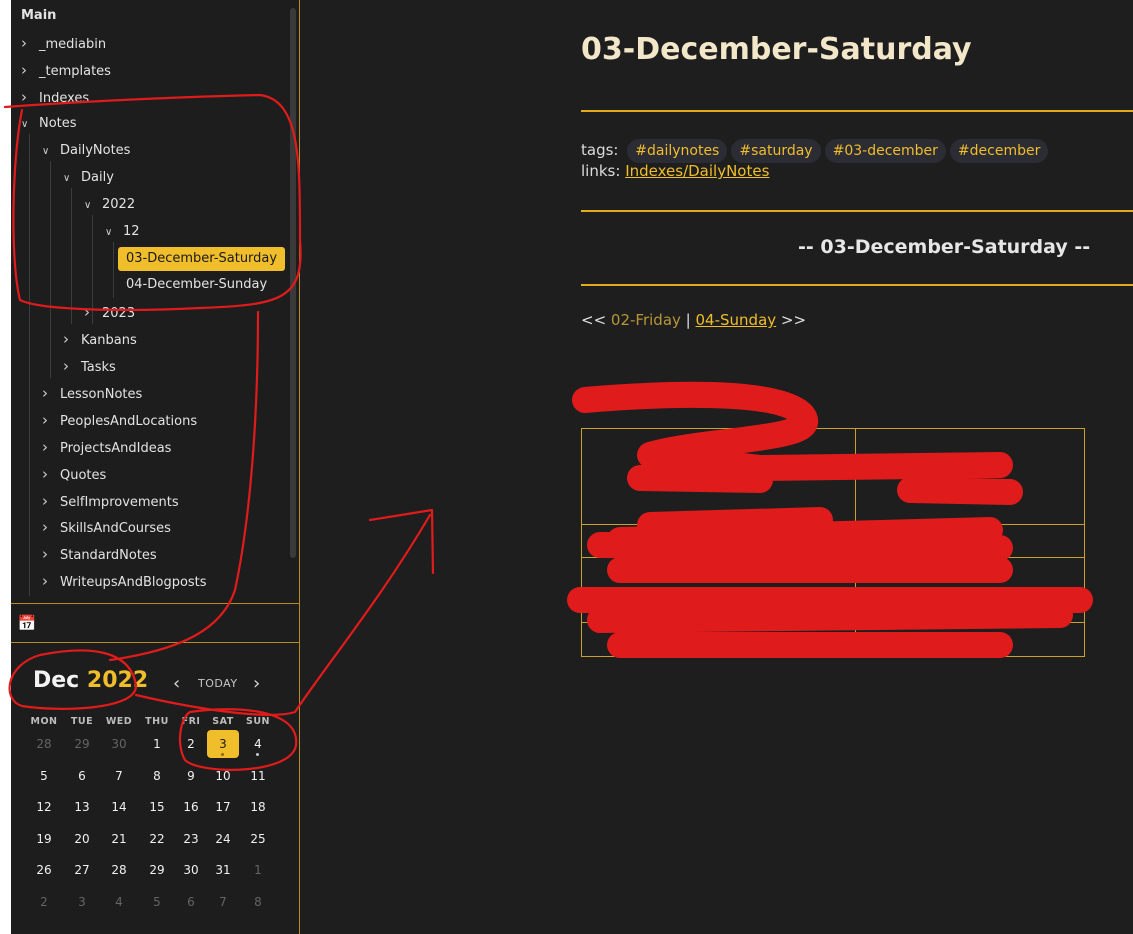 This screenshot has height=934, width=1133. Describe the element at coordinates (70, 43) in the screenshot. I see `tree-folder: › _mediabin` at that location.